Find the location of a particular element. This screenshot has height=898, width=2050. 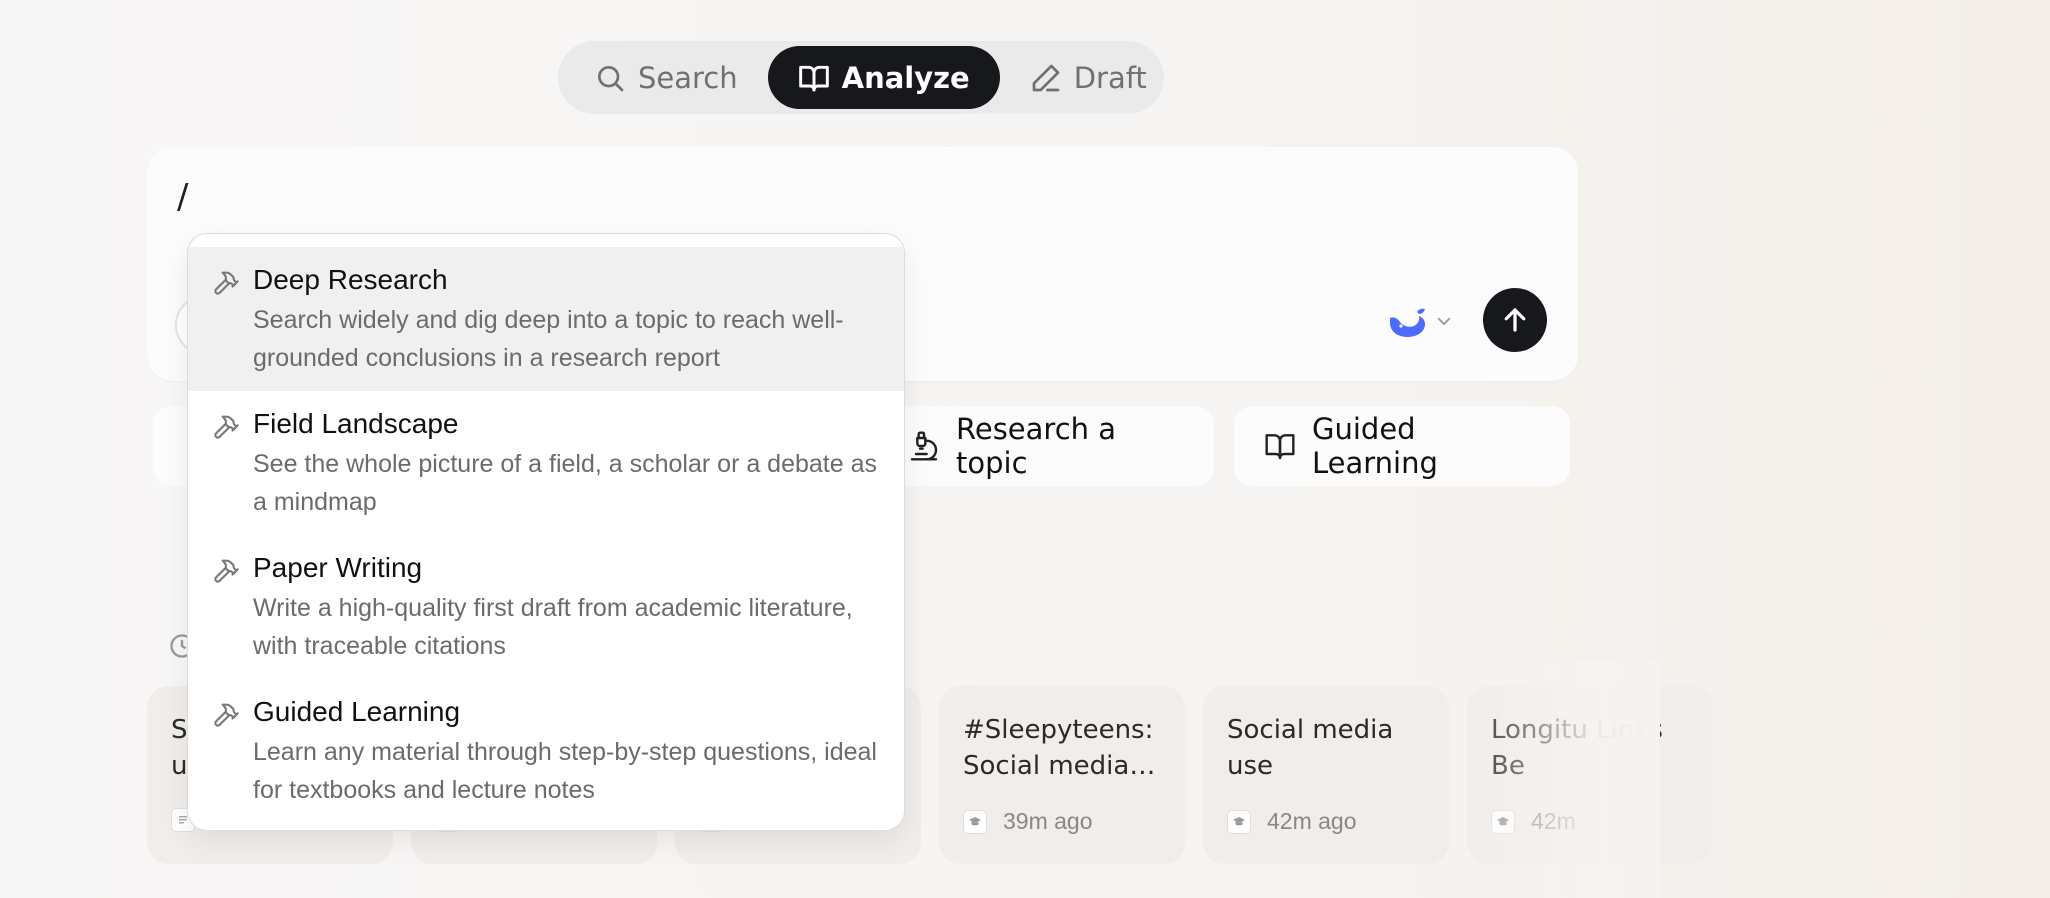

prompt-input: / is located at coordinates (182, 197).